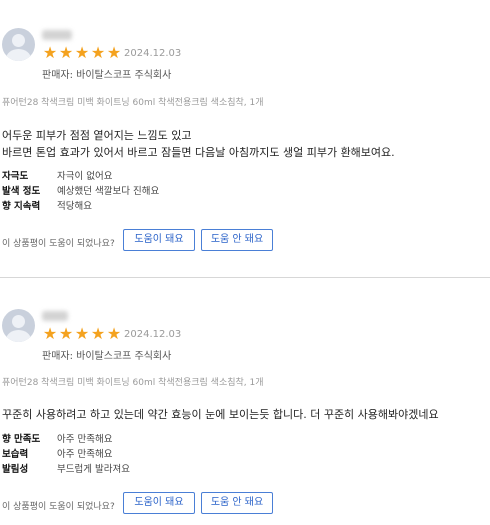 The image size is (490, 525). Describe the element at coordinates (97, 135) in the screenshot. I see `review-content-line: 어두운 피부가 점점 옅어지는 느낌도 있고` at that location.